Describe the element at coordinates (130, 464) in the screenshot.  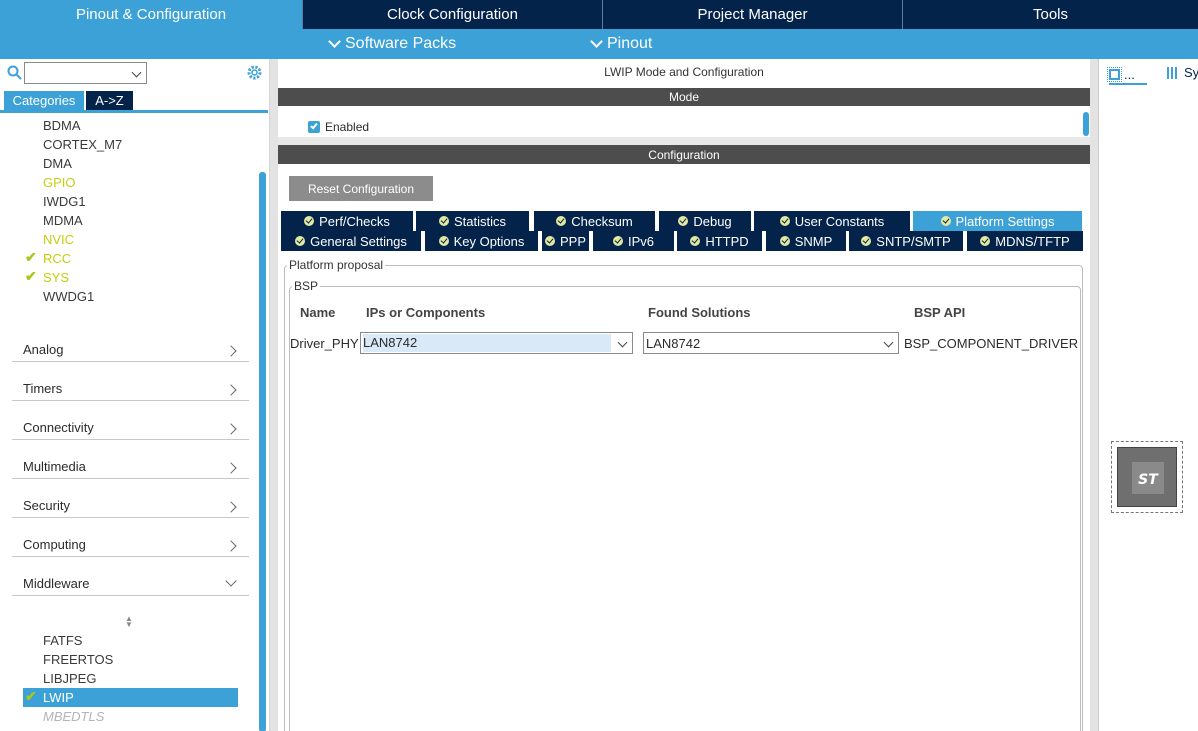
I see `category-multimedia: Multimedia` at that location.